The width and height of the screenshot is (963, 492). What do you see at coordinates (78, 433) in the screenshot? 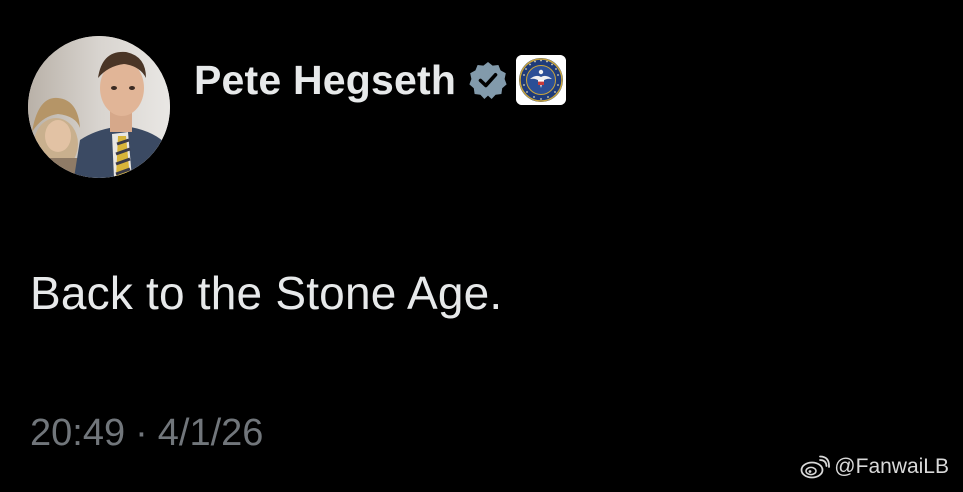
I see `tweet-time: 20:49` at bounding box center [78, 433].